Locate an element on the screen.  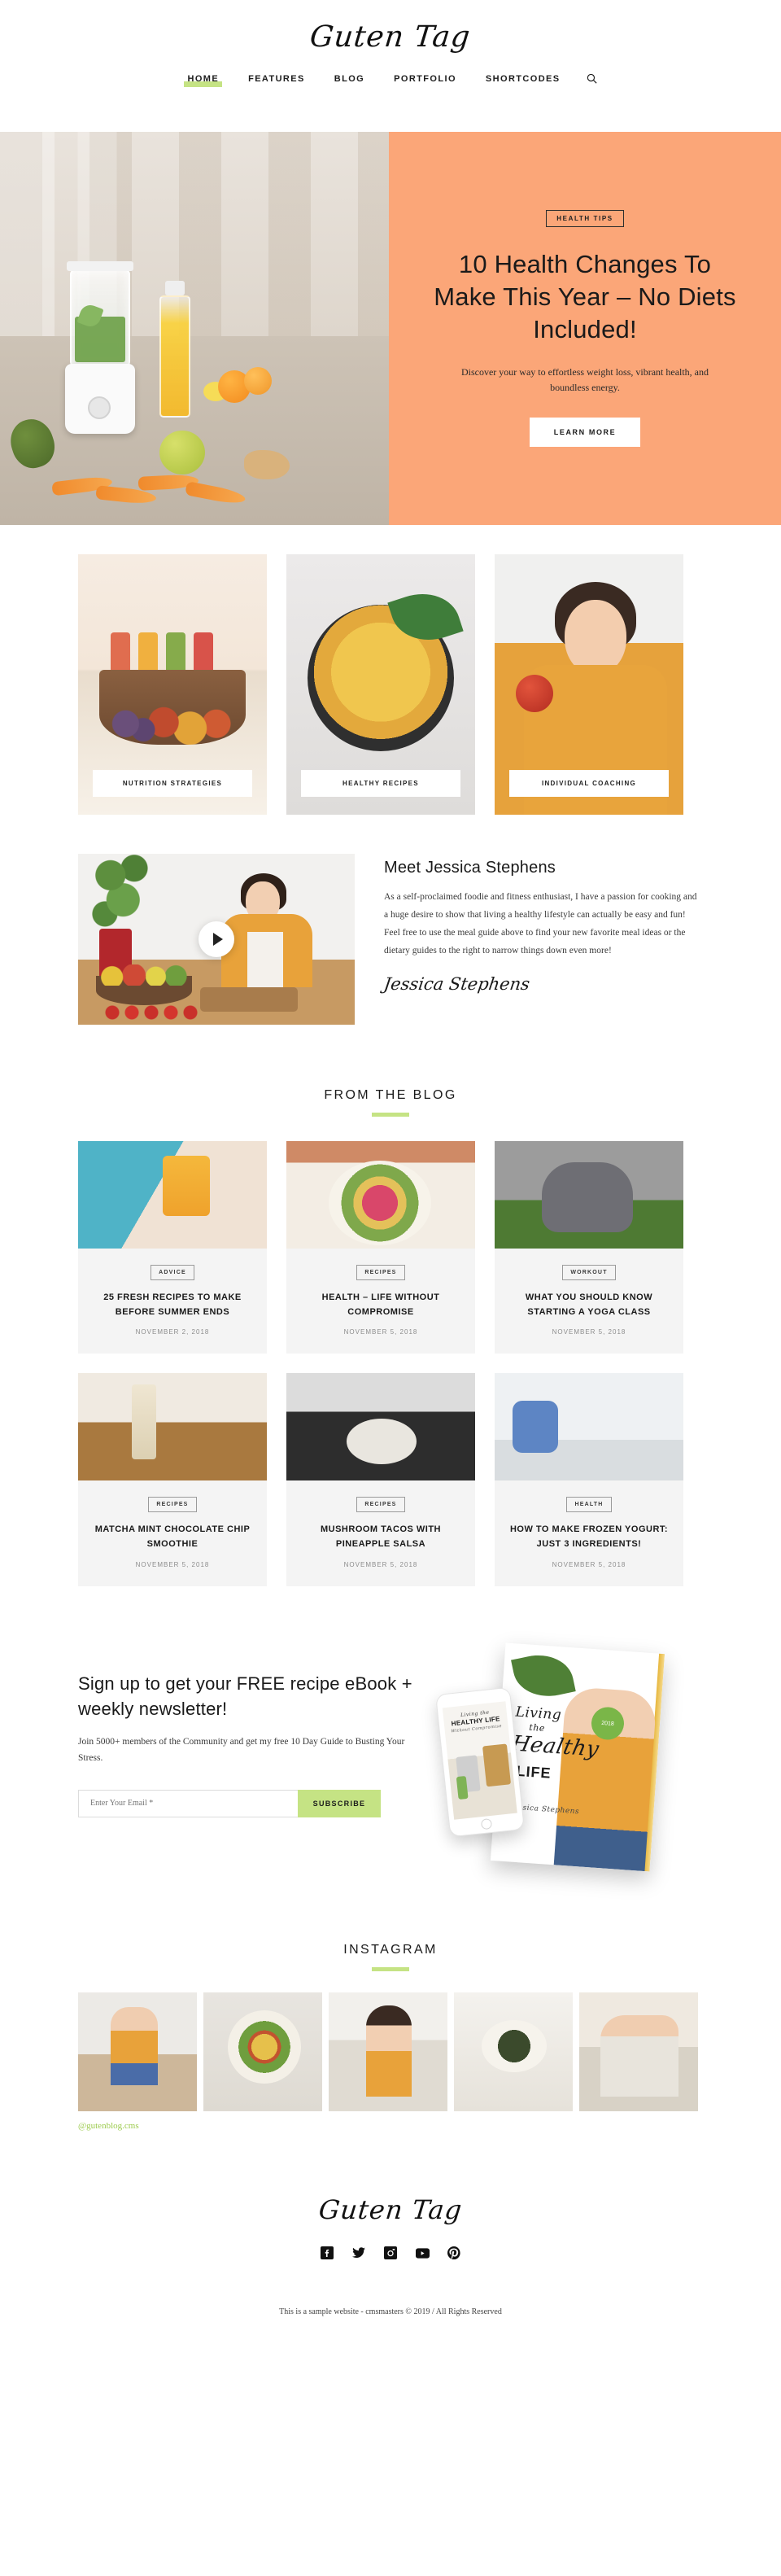
youtube-icon is located at coordinates (422, 2253).